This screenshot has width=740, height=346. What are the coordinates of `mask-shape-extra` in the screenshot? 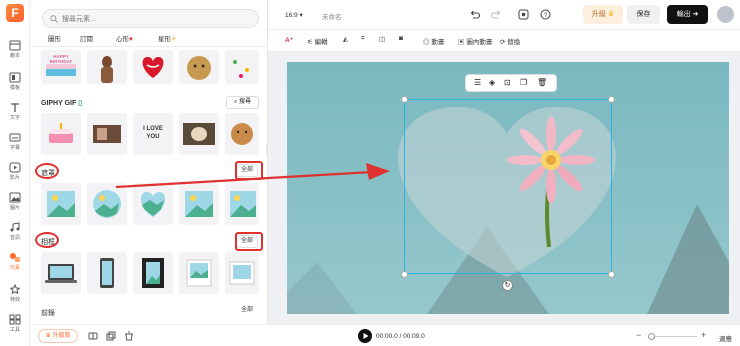 It's located at (242, 204).